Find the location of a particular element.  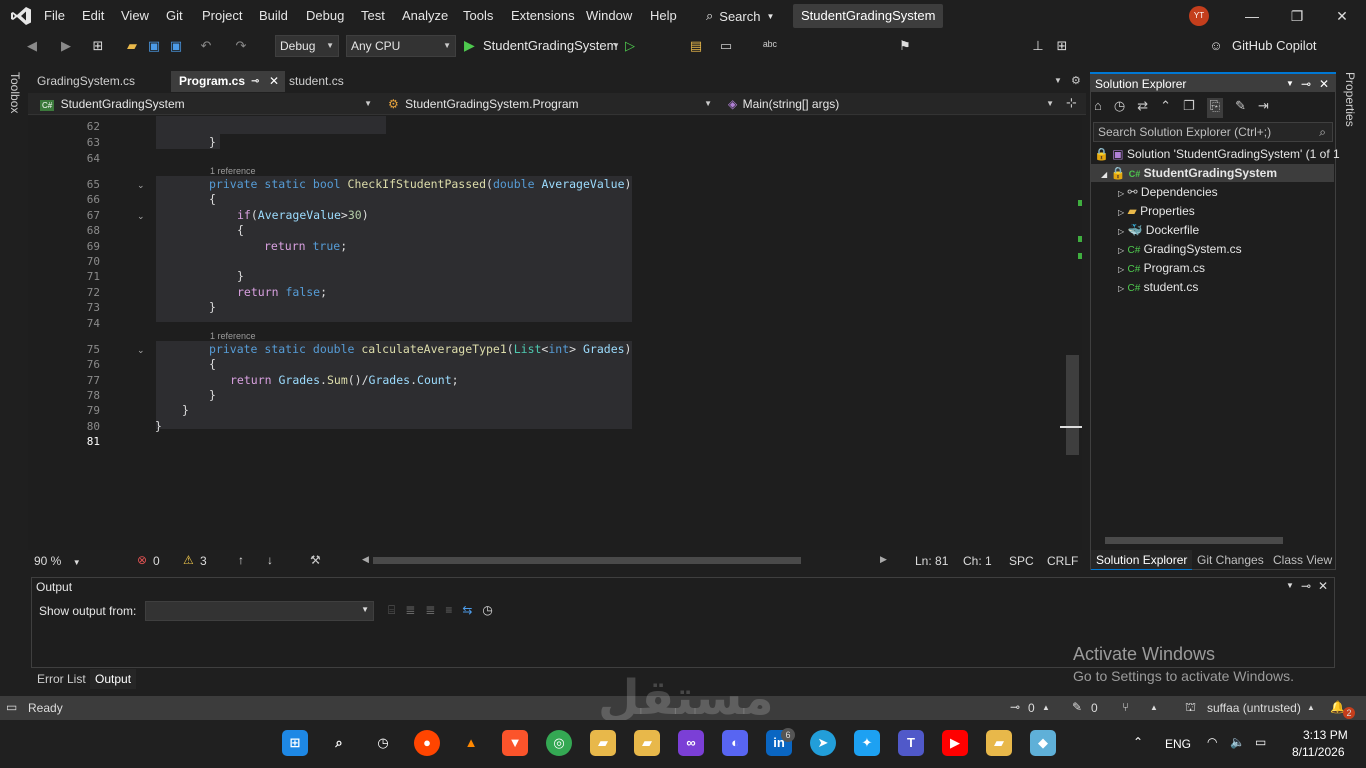

tab-error-list: Error List is located at coordinates (61, 679).